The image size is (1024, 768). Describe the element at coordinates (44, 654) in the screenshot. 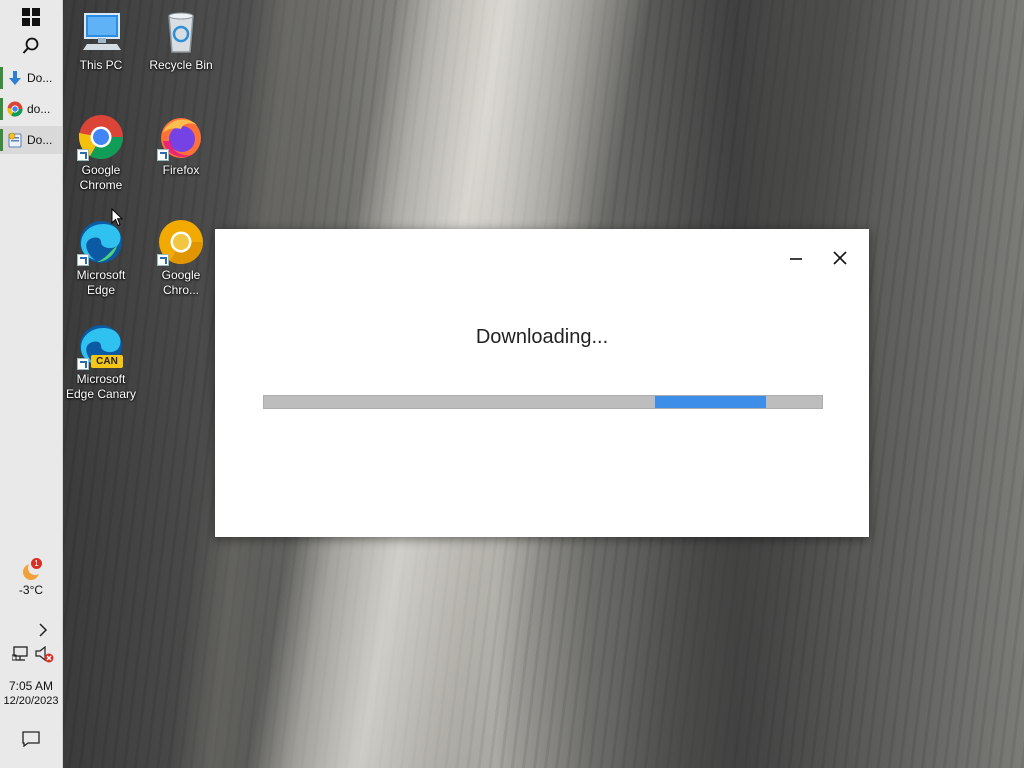

I see `volume-muted-icon` at that location.